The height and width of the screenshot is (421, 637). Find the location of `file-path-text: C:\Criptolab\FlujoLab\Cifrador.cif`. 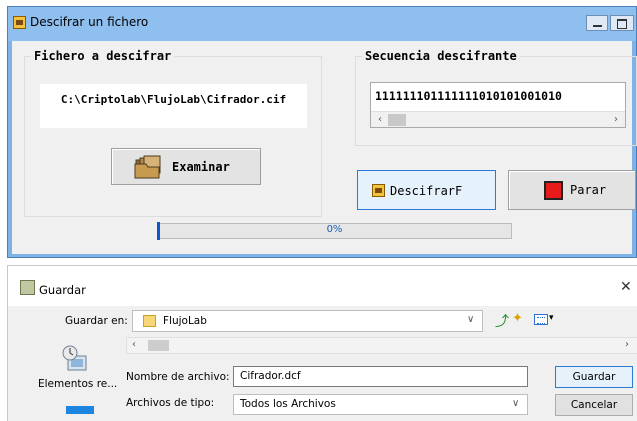

file-path-text: C:\Criptolab\FlujoLab\Cifrador.cif is located at coordinates (173, 99).